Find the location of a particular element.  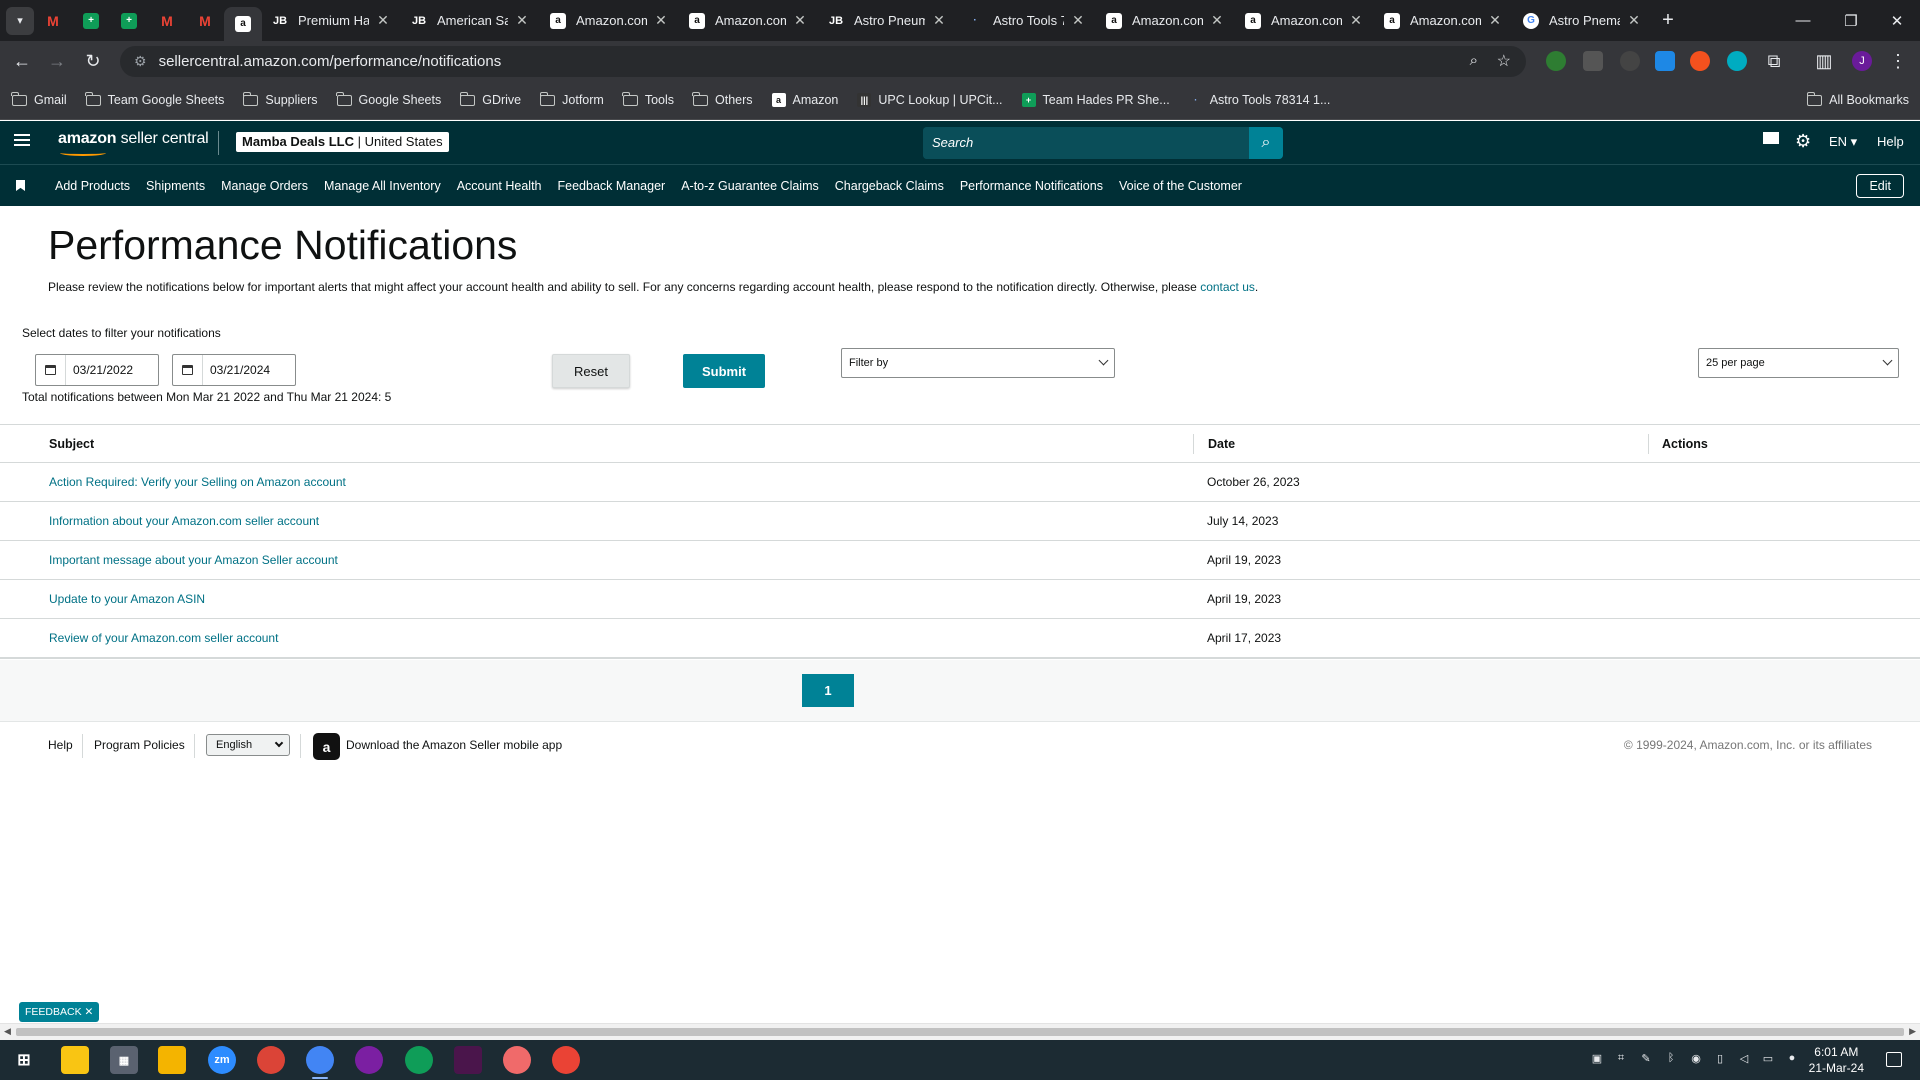

site-info-icon: ⚙ is located at coordinates (140, 61).